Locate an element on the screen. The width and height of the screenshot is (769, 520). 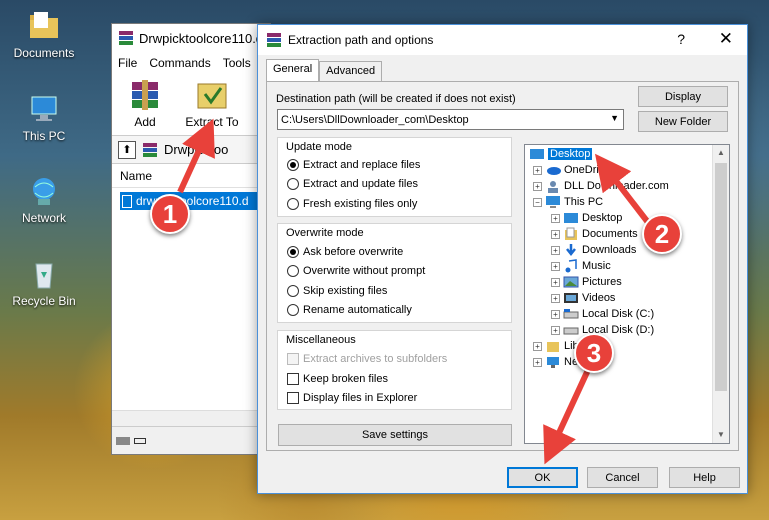
add-button: Add is located at coordinates (145, 104).